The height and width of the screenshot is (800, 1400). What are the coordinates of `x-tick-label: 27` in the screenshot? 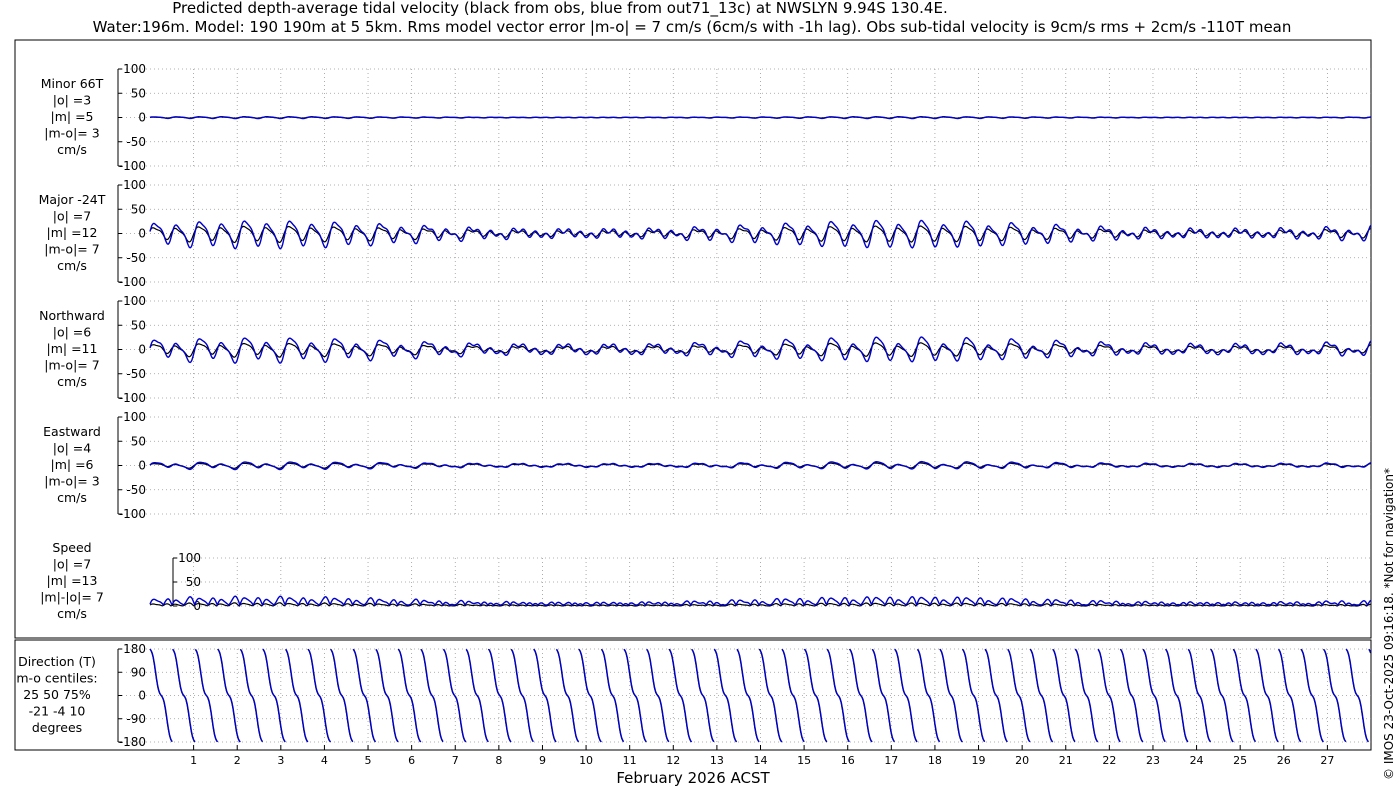 It's located at (1327, 760).